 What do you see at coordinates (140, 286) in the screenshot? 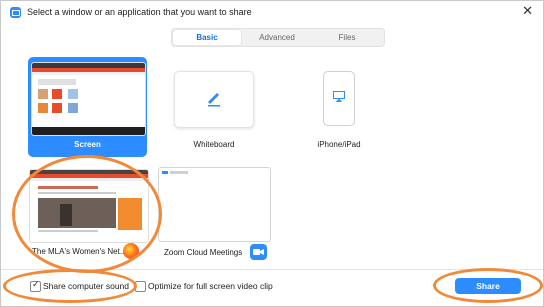
I see `optimize-video-checkbox` at bounding box center [140, 286].